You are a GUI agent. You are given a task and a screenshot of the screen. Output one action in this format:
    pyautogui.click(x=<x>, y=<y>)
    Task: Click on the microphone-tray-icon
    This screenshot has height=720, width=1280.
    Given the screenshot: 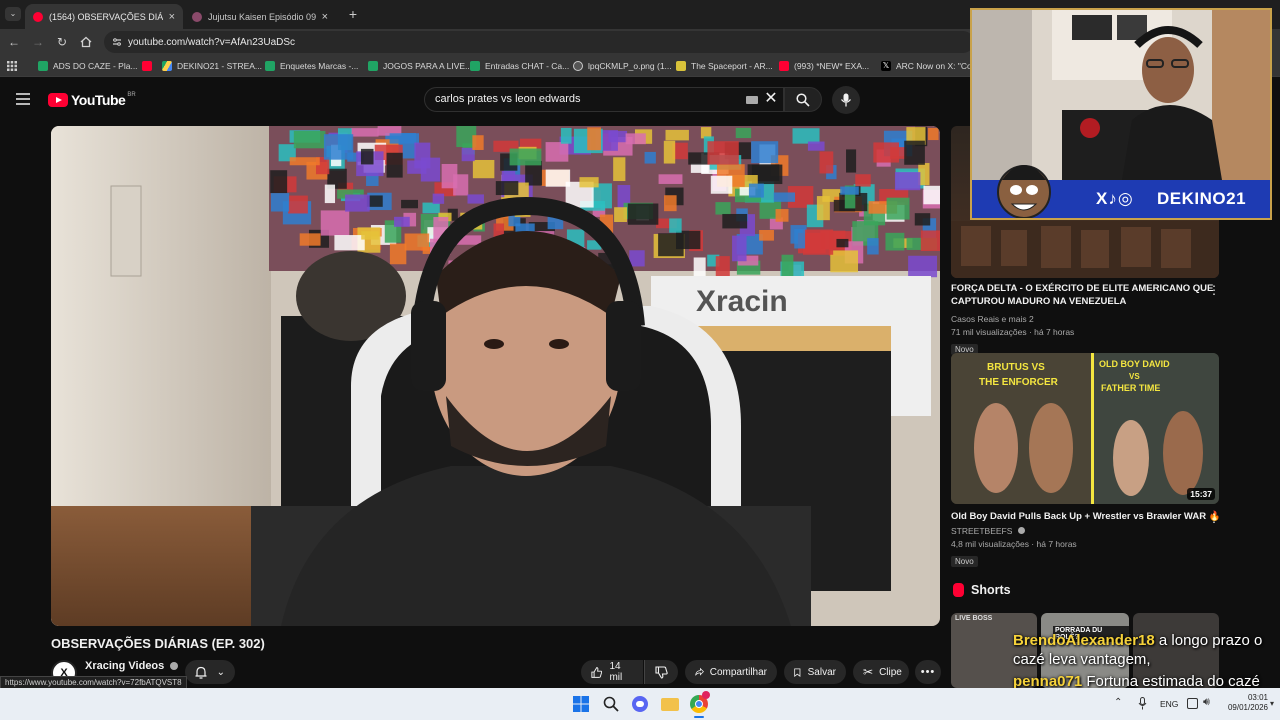 What is the action you would take?
    pyautogui.click(x=1142, y=703)
    